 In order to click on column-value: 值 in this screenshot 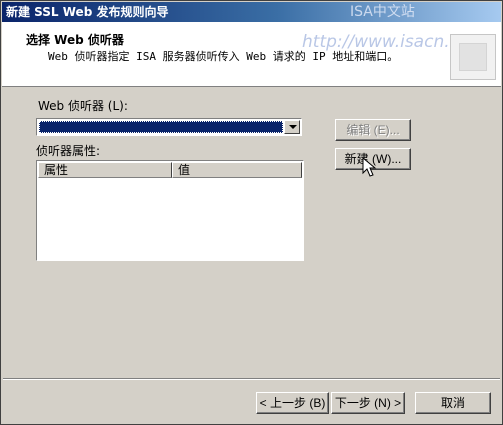, I will do `click(237, 170)`.